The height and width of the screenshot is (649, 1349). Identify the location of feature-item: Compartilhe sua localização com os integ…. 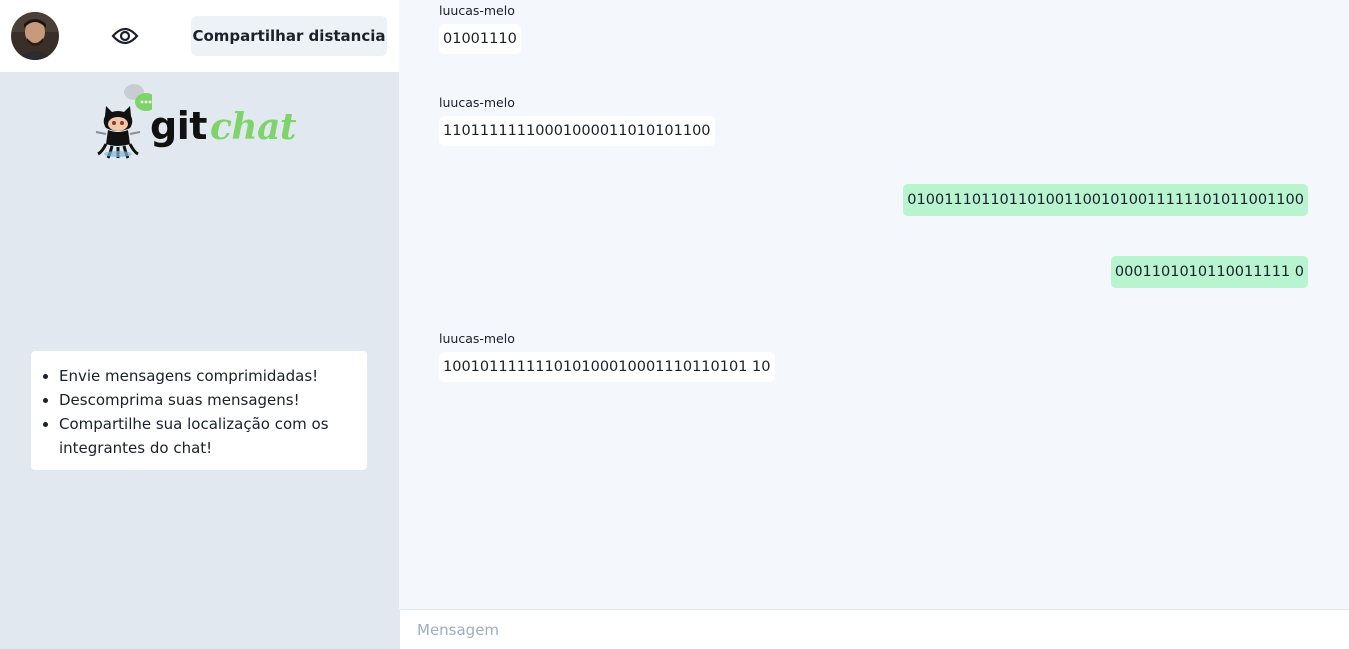
(206, 436).